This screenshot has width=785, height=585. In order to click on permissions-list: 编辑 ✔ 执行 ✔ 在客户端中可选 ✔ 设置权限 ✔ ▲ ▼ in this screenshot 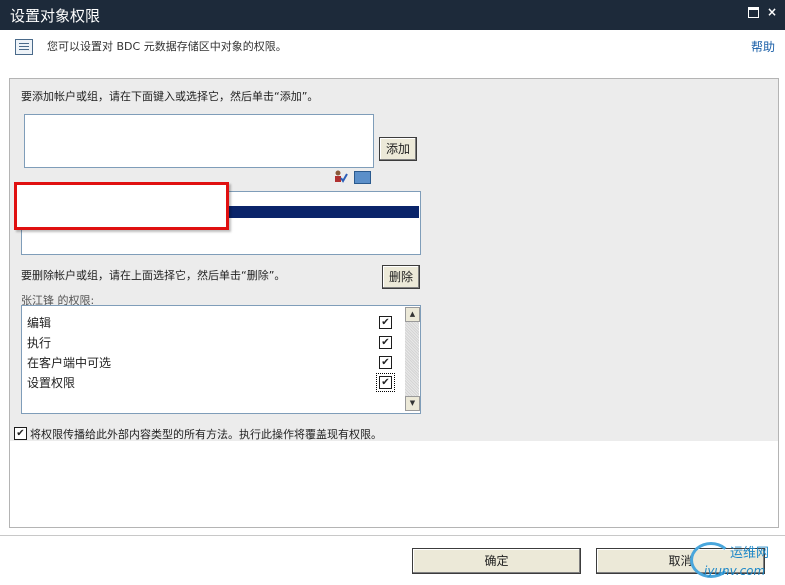, I will do `click(221, 359)`.